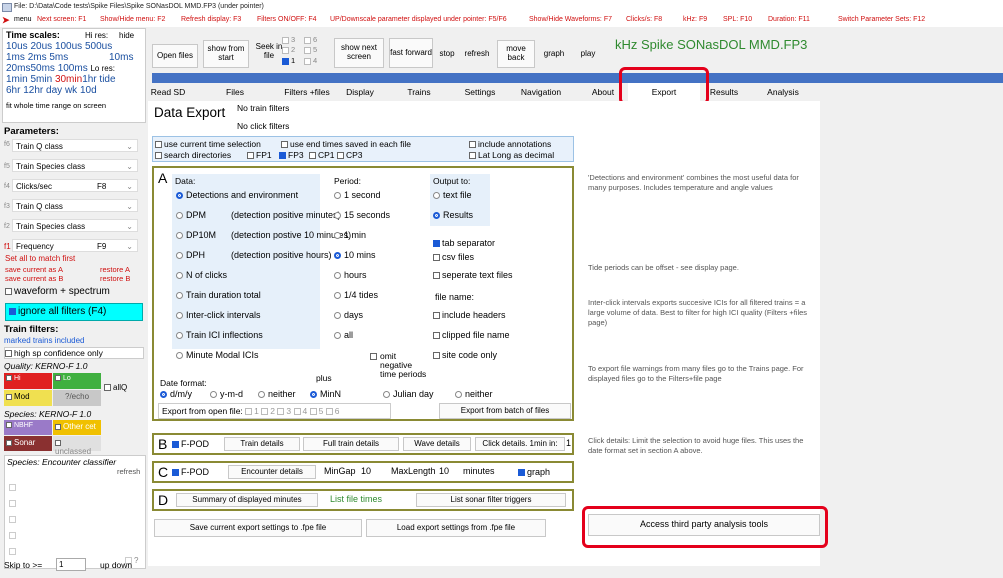 The height and width of the screenshot is (578, 1003). I want to click on fp1-checkbox: FP1, so click(259, 155).